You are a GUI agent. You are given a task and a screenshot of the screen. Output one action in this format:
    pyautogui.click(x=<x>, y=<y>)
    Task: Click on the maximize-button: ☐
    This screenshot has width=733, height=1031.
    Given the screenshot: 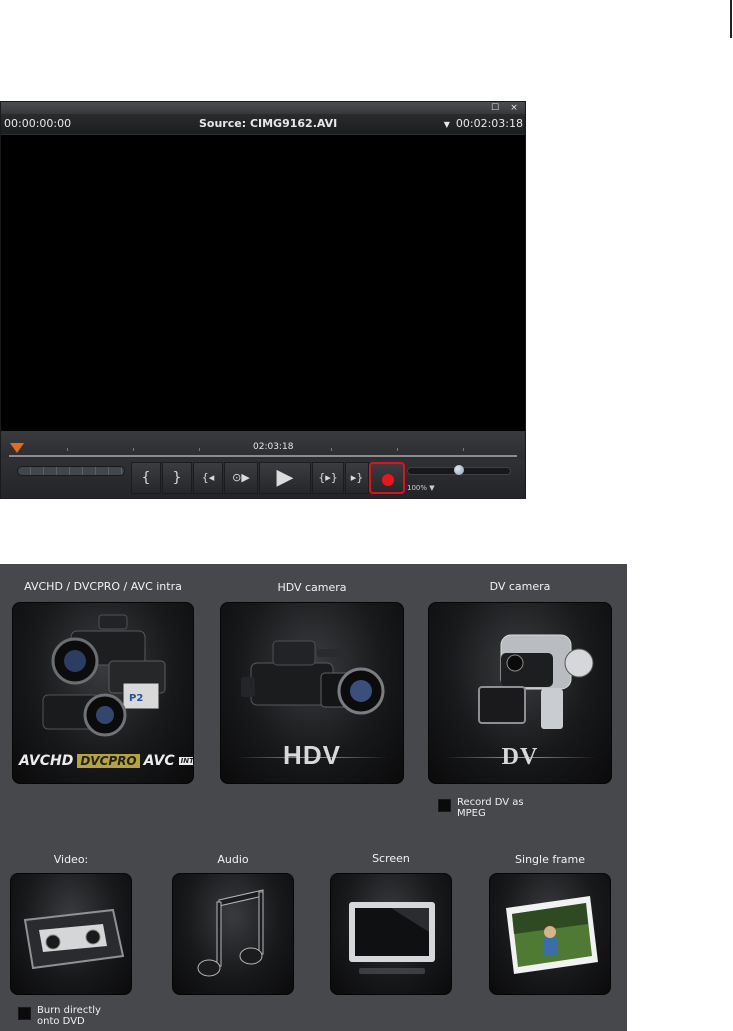 What is the action you would take?
    pyautogui.click(x=495, y=108)
    